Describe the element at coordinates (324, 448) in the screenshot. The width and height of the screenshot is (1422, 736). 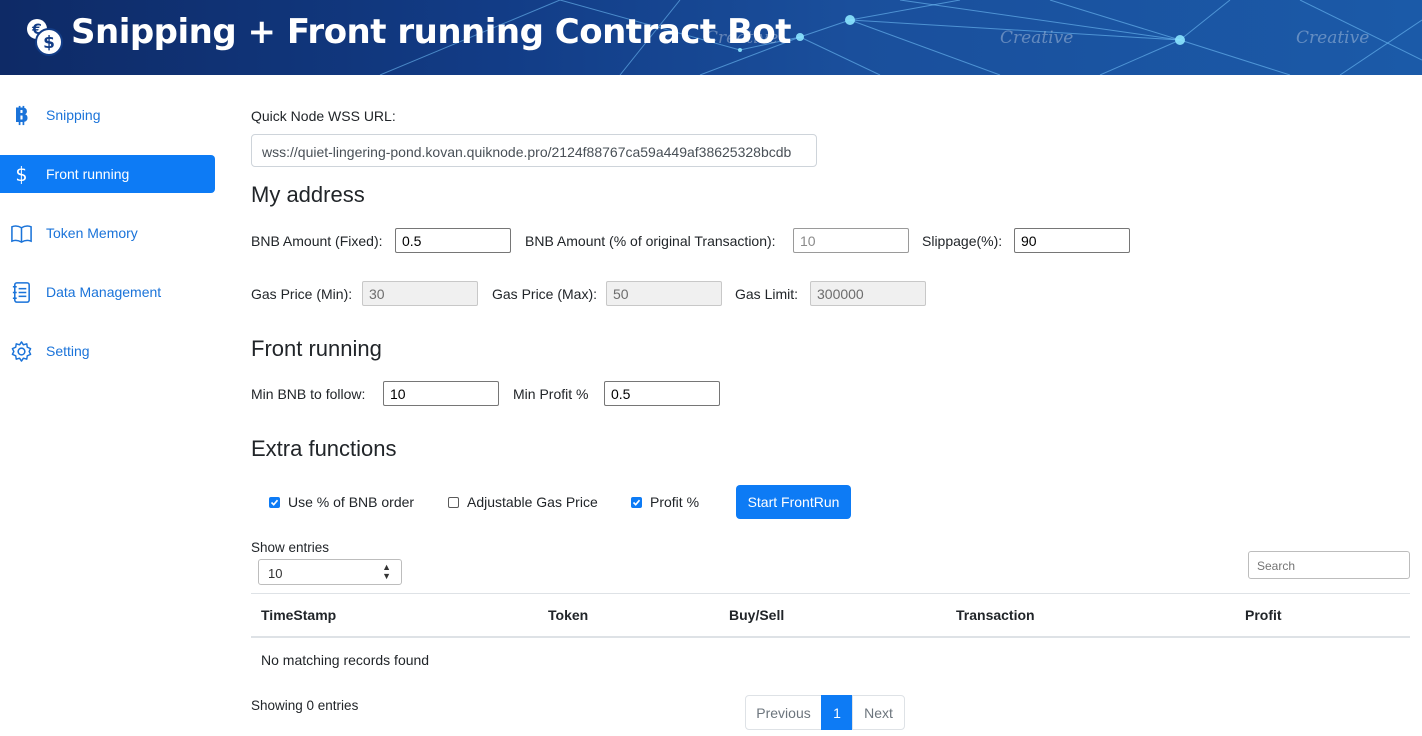
I see `extra-functions-heading: Extra functions` at that location.